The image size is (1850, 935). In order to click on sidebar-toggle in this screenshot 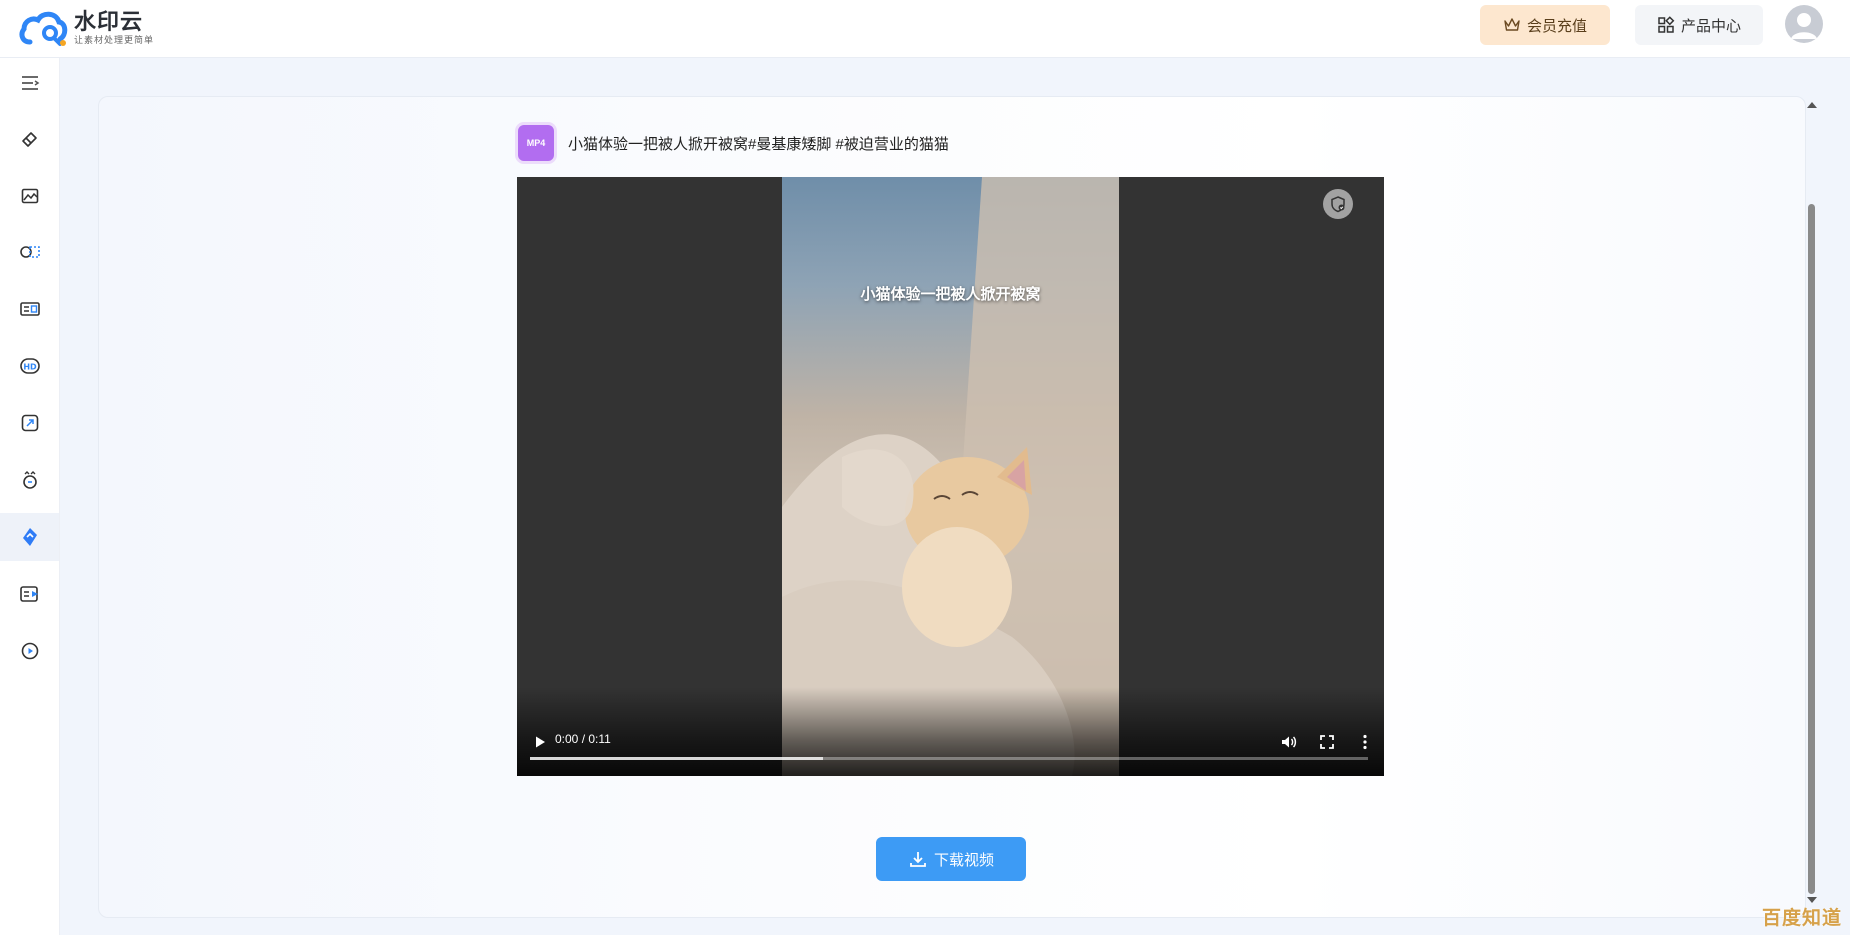, I will do `click(29, 83)`.